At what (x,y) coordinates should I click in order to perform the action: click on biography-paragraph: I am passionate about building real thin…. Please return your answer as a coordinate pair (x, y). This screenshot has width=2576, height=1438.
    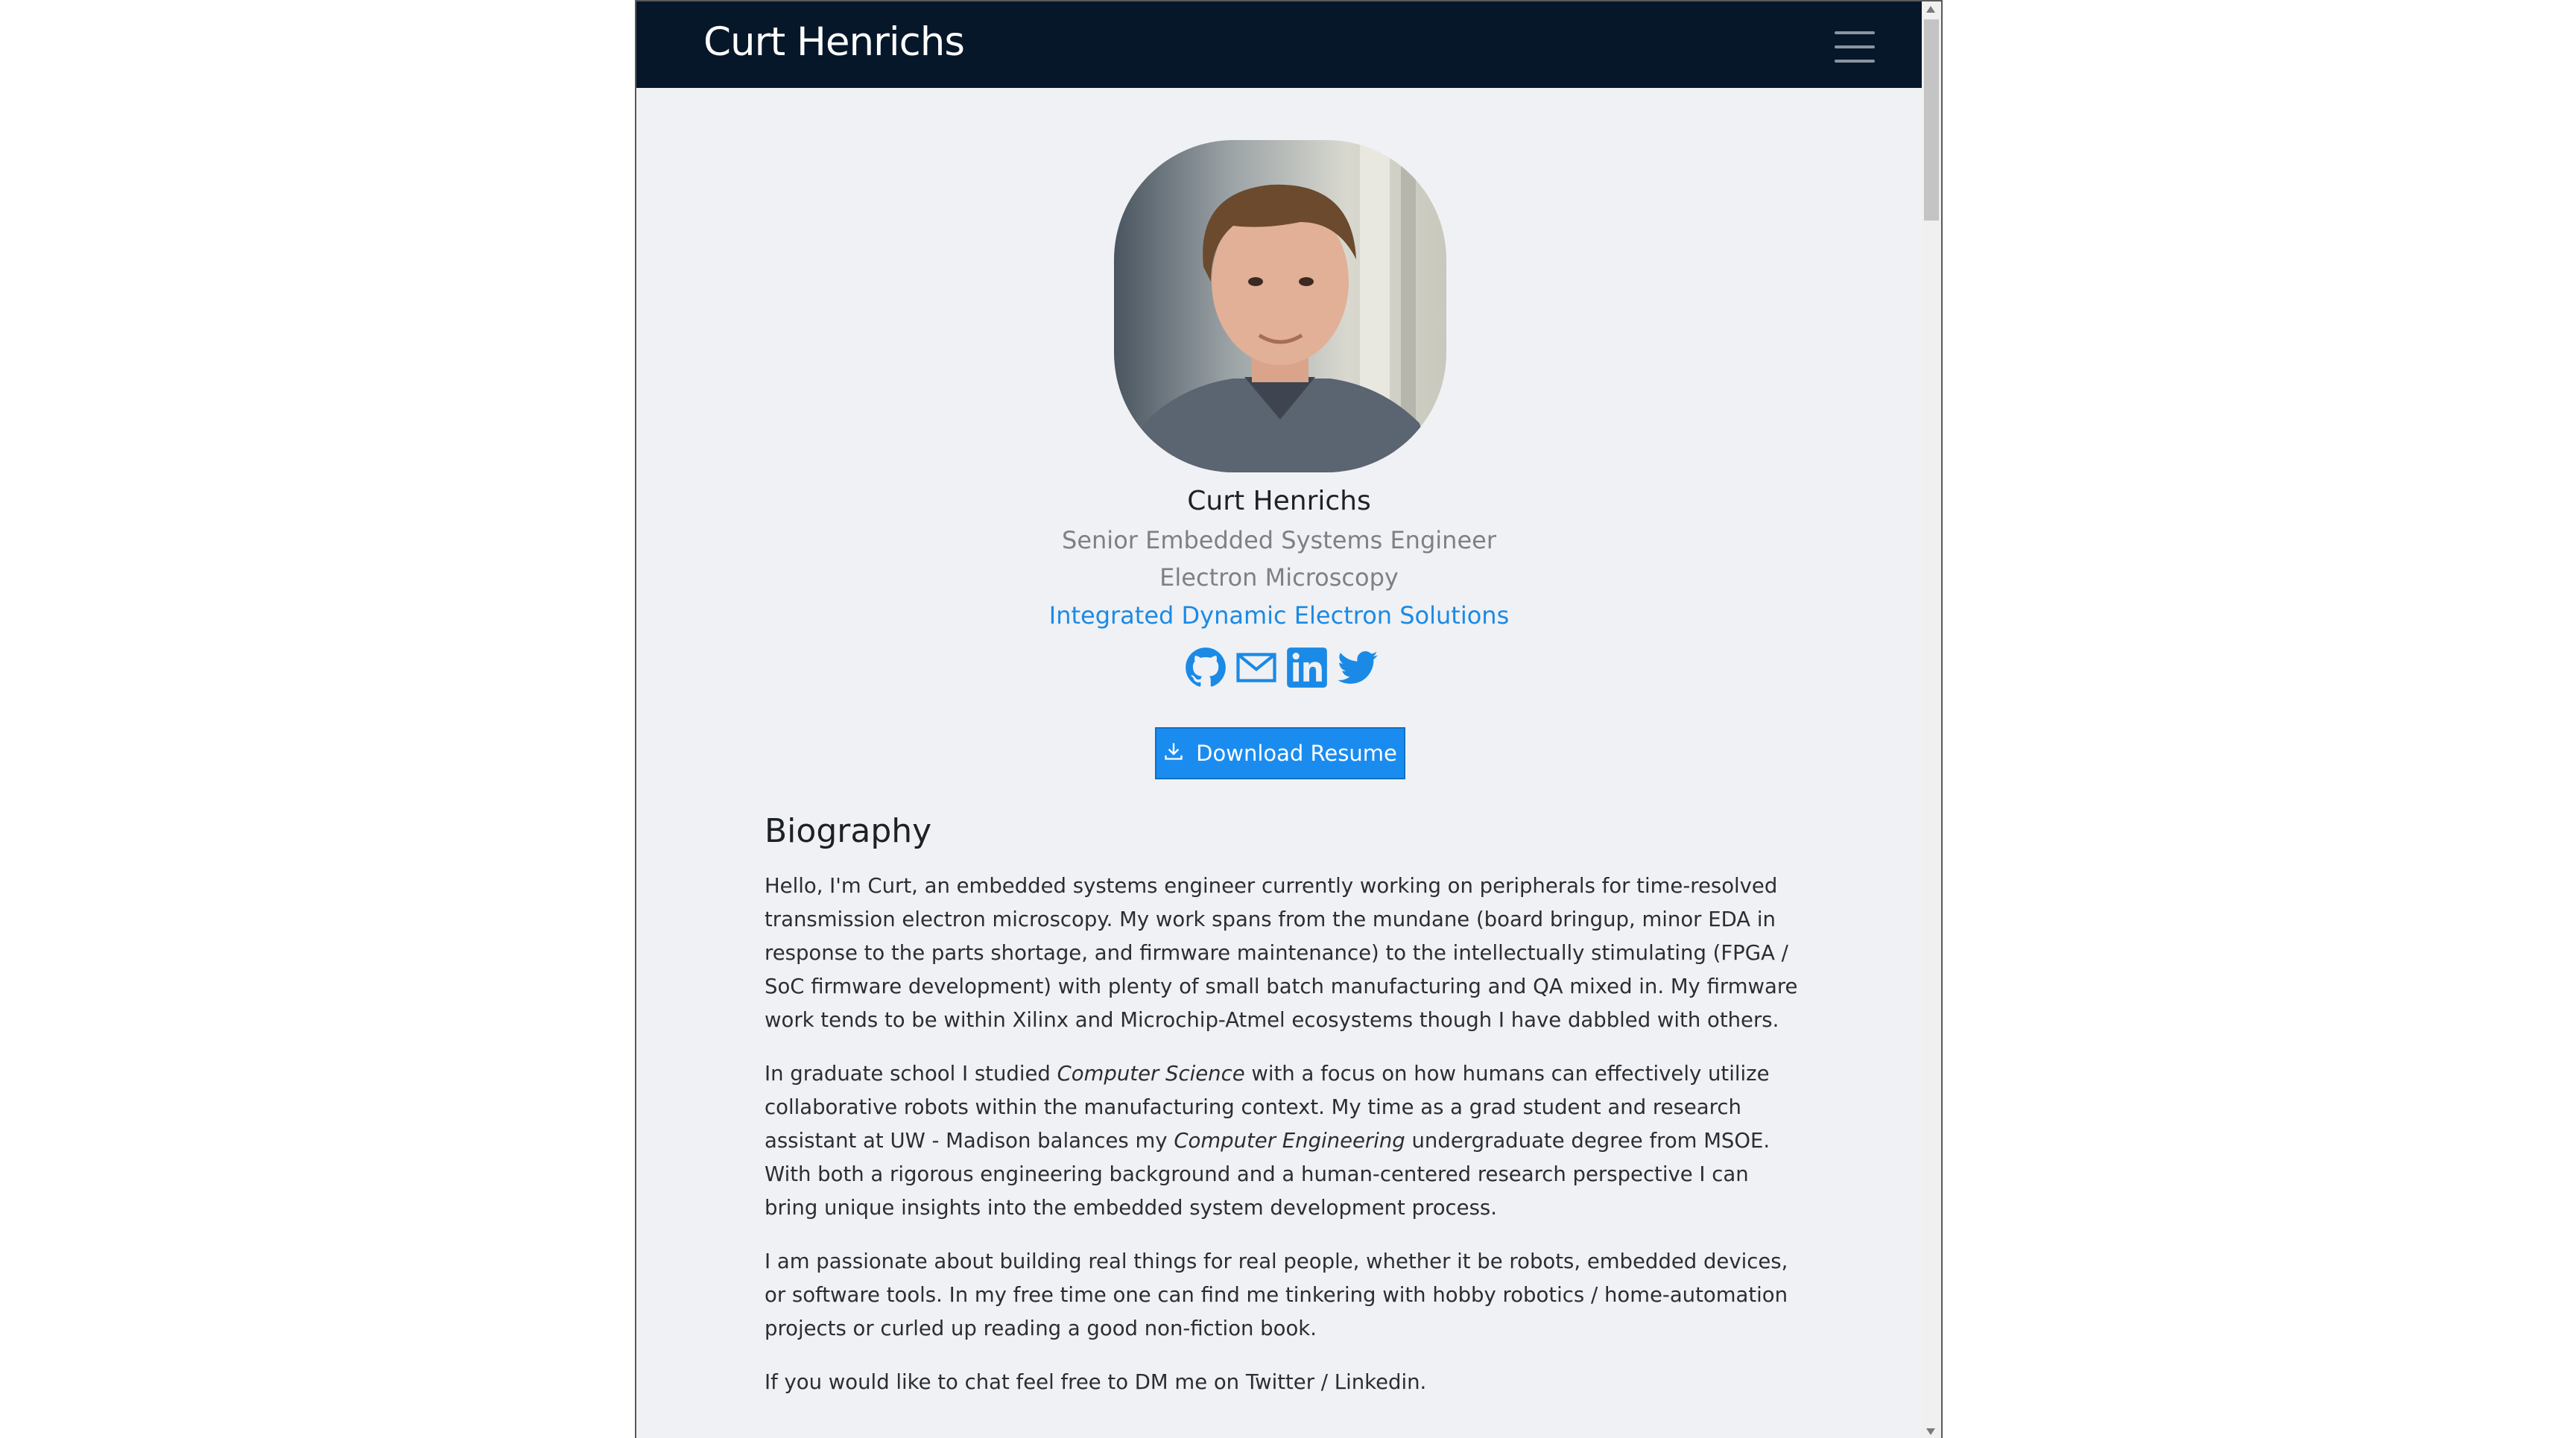
    Looking at the image, I should click on (1276, 1294).